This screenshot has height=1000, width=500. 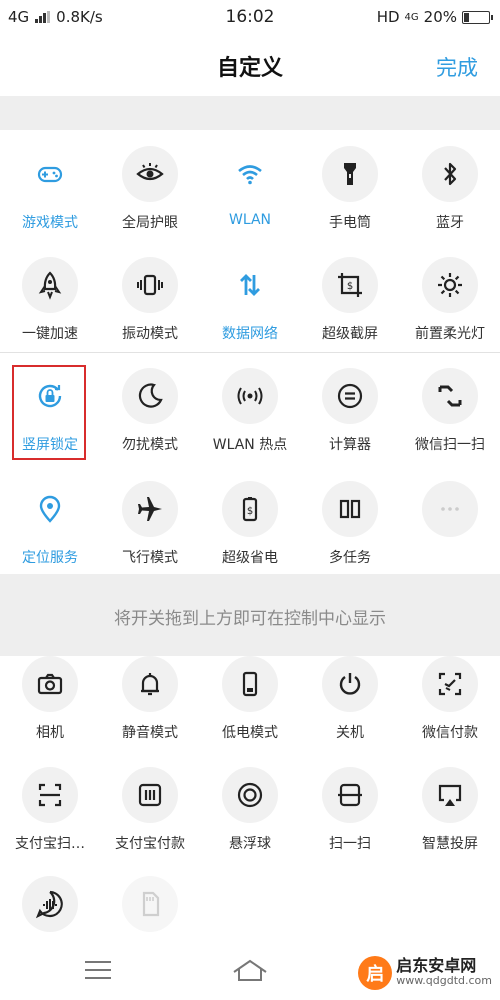 I want to click on active-tile: 振动模式, so click(x=150, y=294).